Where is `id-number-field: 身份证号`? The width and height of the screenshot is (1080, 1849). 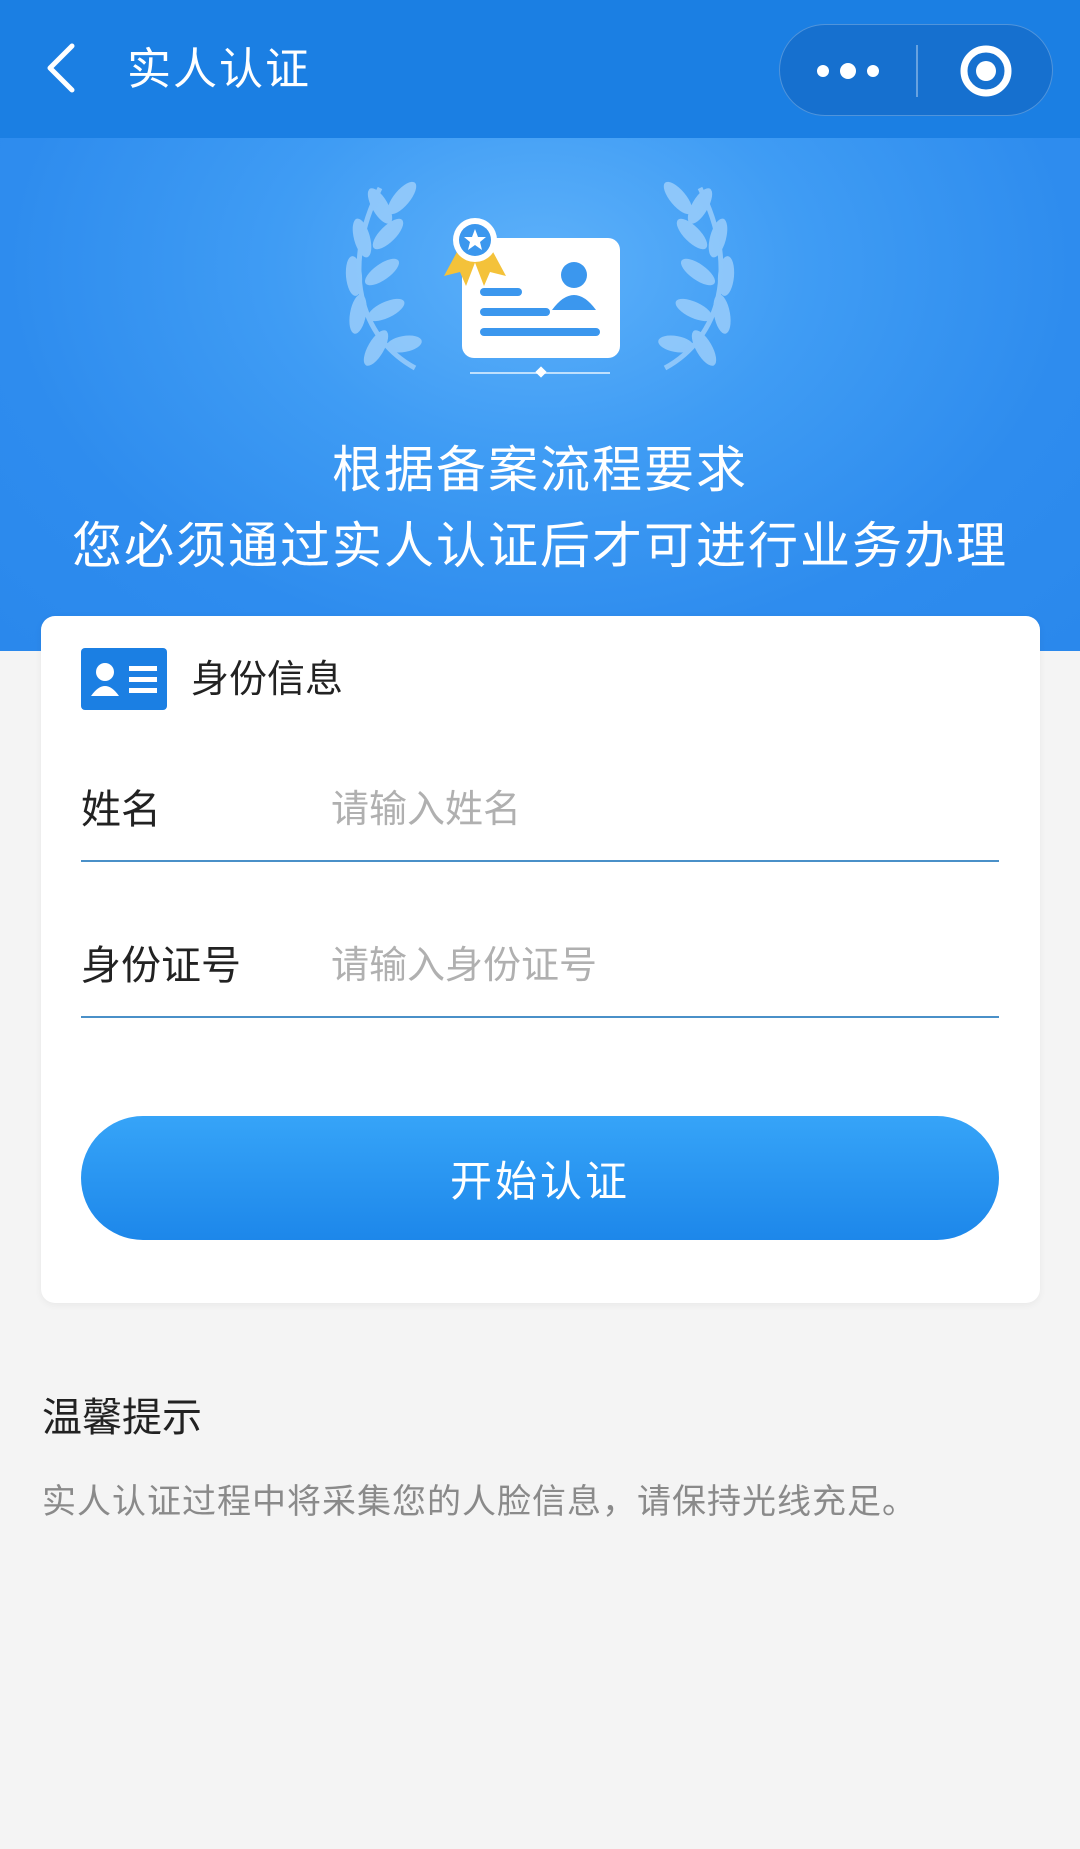
id-number-field: 身份证号 is located at coordinates (540, 963).